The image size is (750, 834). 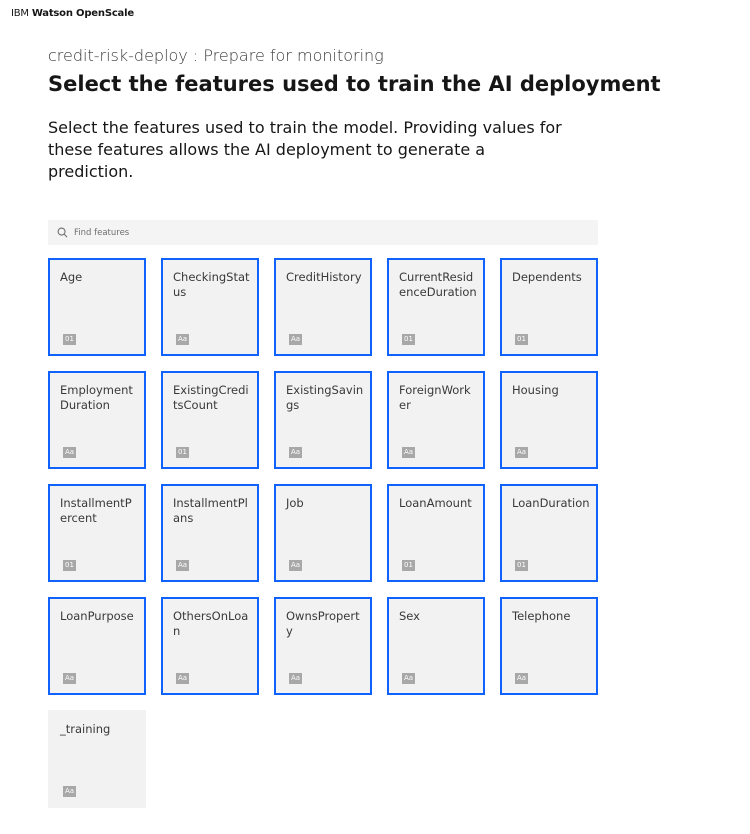 I want to click on feature-tile: ExistingCreditsCount 01, so click(x=210, y=420).